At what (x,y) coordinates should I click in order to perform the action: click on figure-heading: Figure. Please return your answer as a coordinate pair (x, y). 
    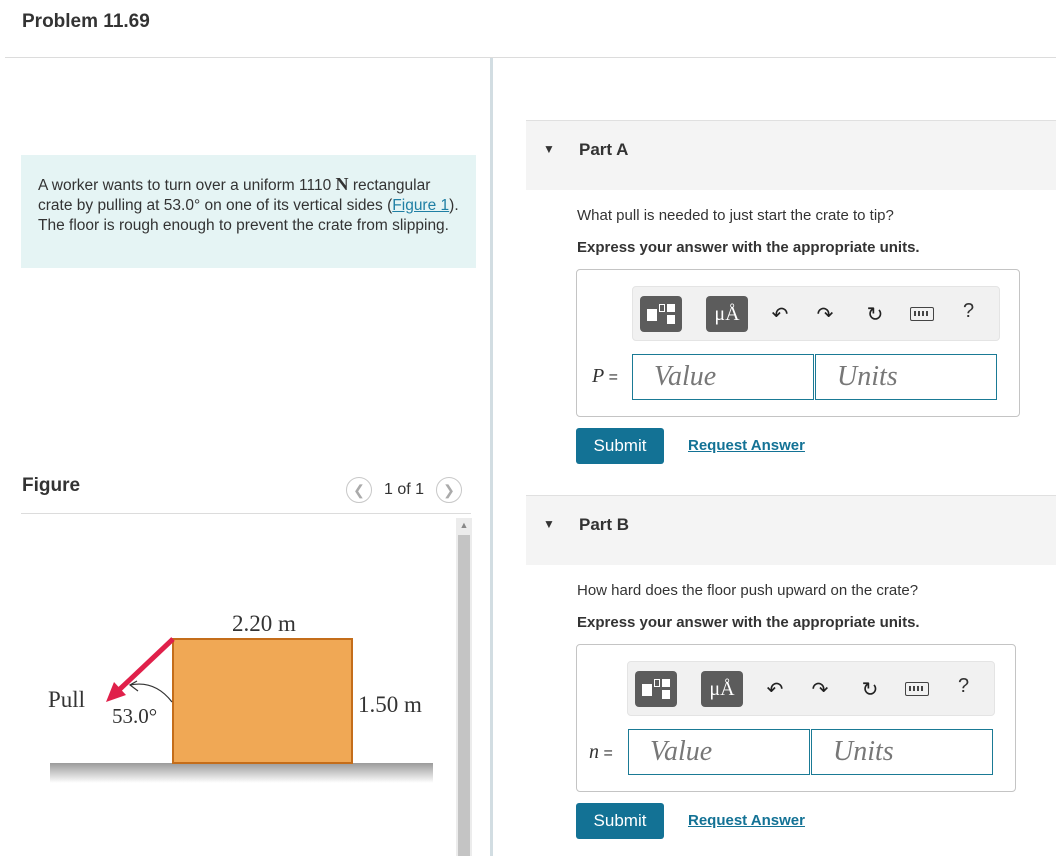
    Looking at the image, I should click on (51, 485).